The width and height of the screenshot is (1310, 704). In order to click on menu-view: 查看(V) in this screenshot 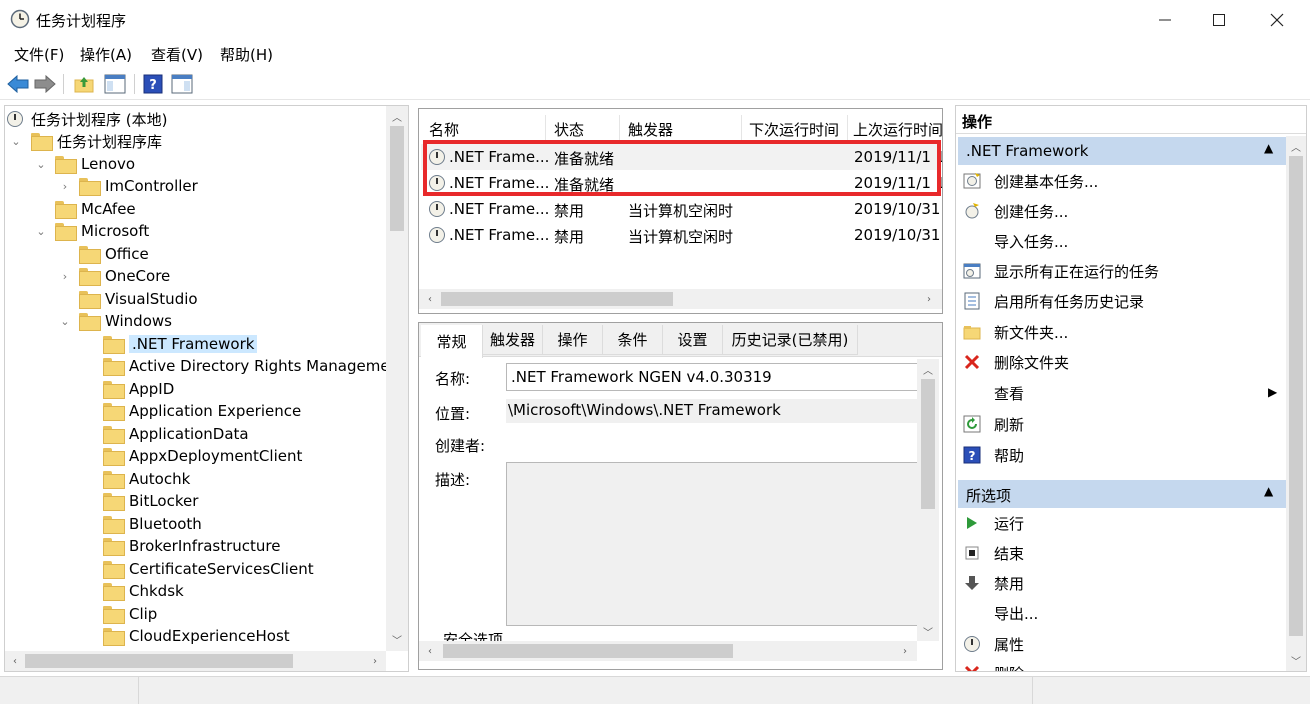, I will do `click(177, 54)`.